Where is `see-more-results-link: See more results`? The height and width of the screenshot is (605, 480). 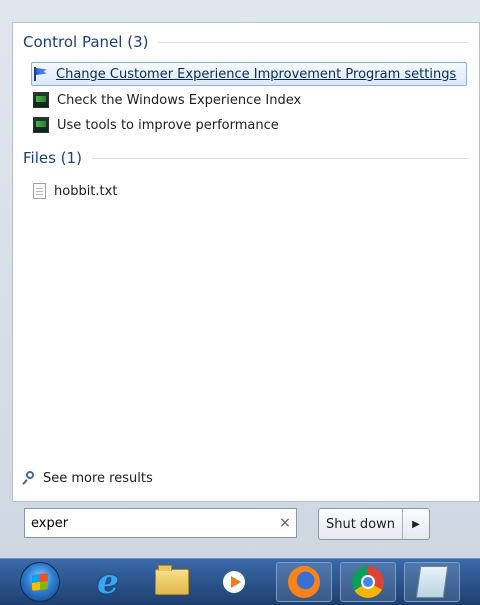
see-more-results-link: See more results is located at coordinates (87, 478).